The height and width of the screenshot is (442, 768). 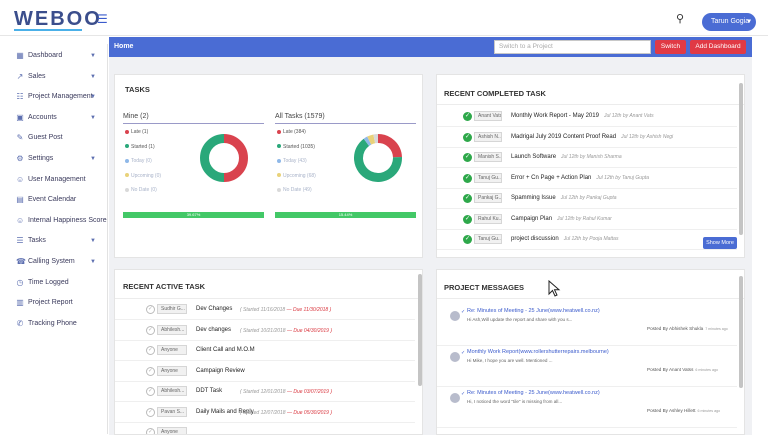 I want to click on clock-icon: ◷, so click(x=20, y=282).